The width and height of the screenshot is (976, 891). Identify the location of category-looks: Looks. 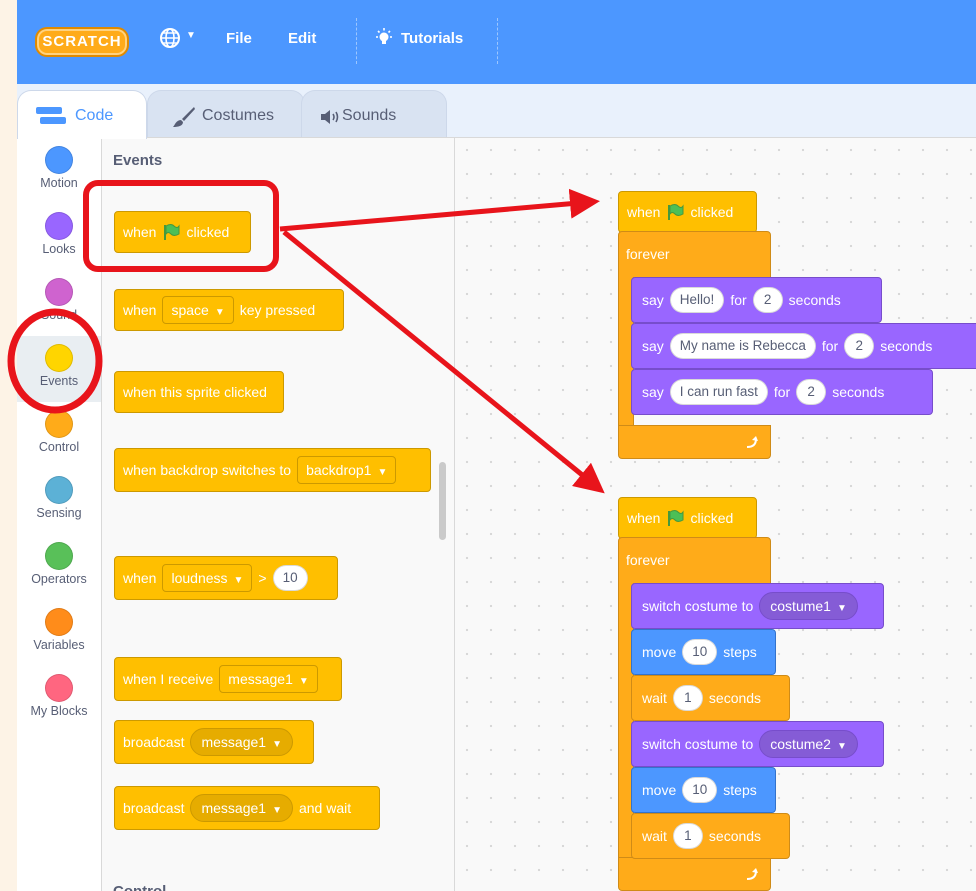
(59, 237).